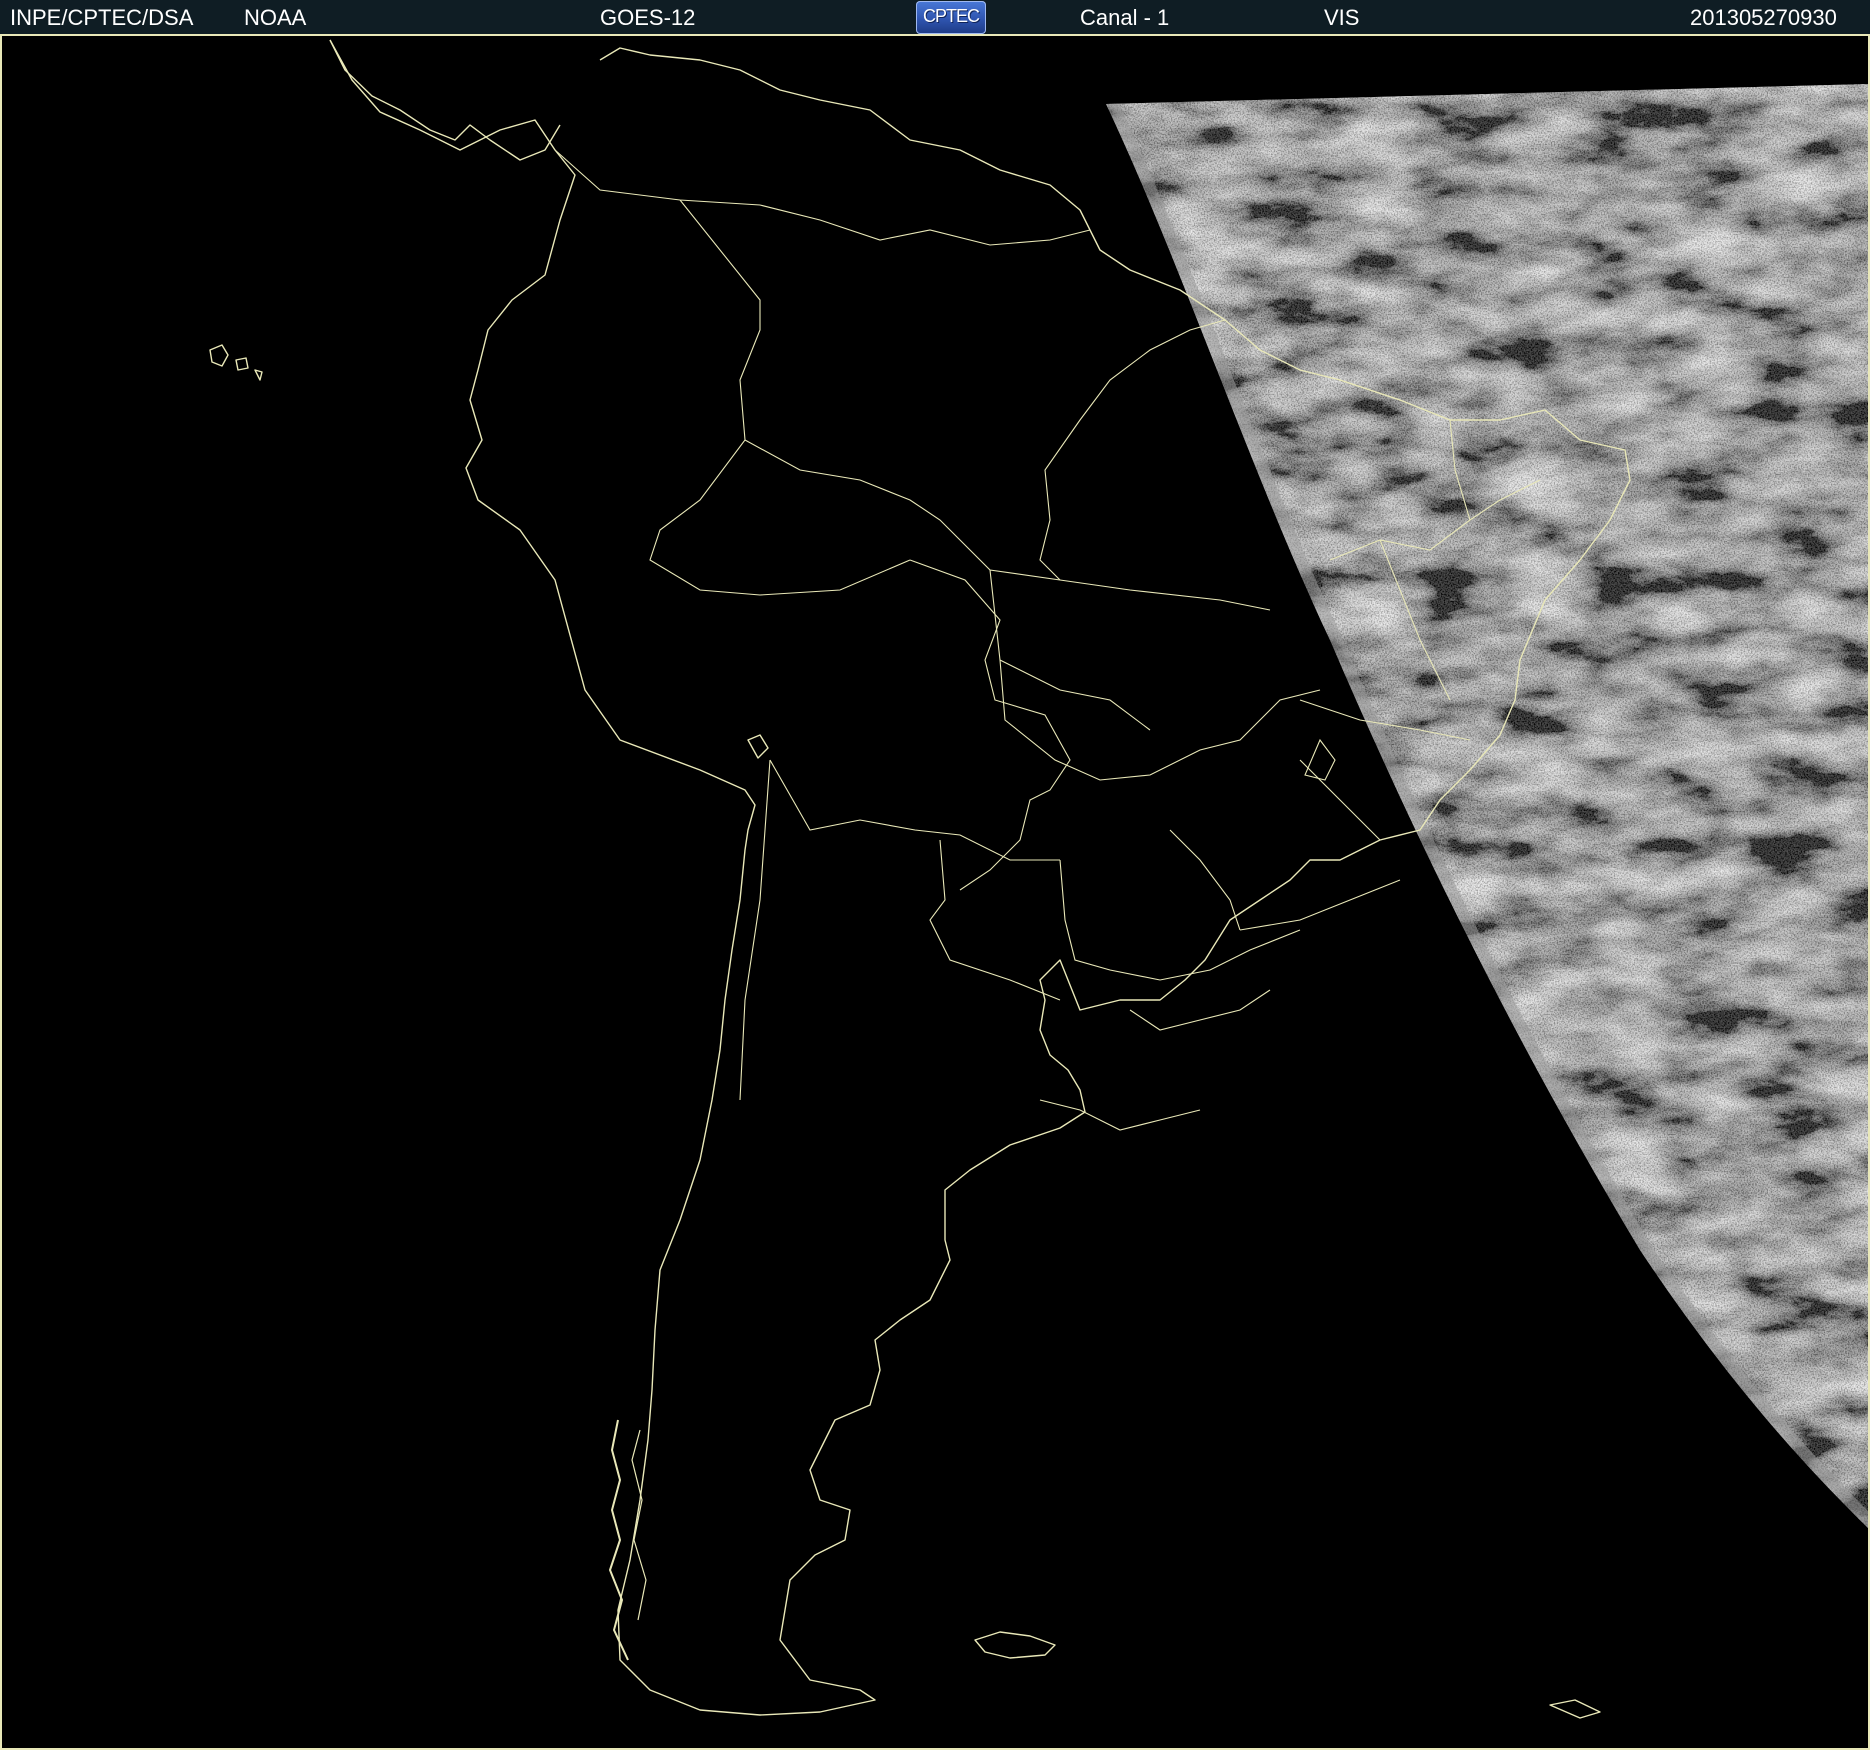  I want to click on band-label: VIS, so click(1342, 17).